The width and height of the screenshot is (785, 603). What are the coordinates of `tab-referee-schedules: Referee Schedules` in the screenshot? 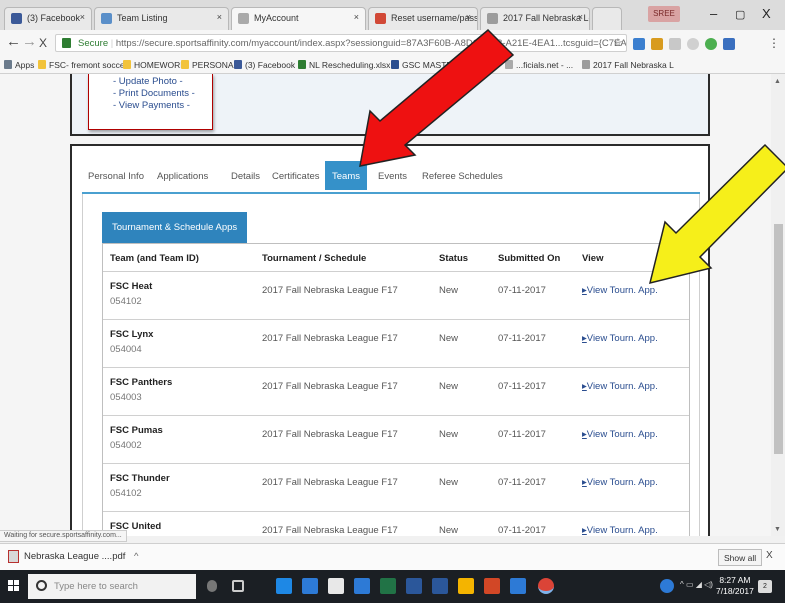 It's located at (462, 176).